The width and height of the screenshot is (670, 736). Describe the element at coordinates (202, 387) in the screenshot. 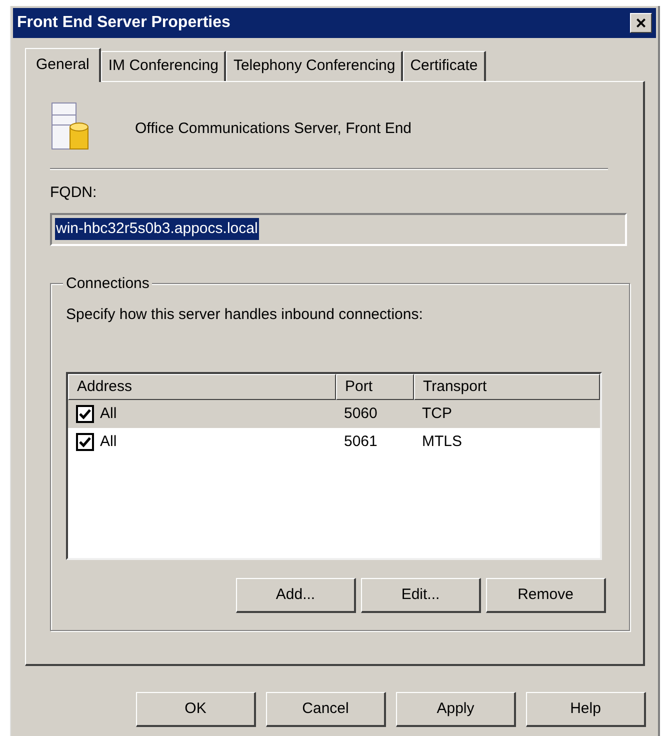

I see `column-header: Address` at that location.